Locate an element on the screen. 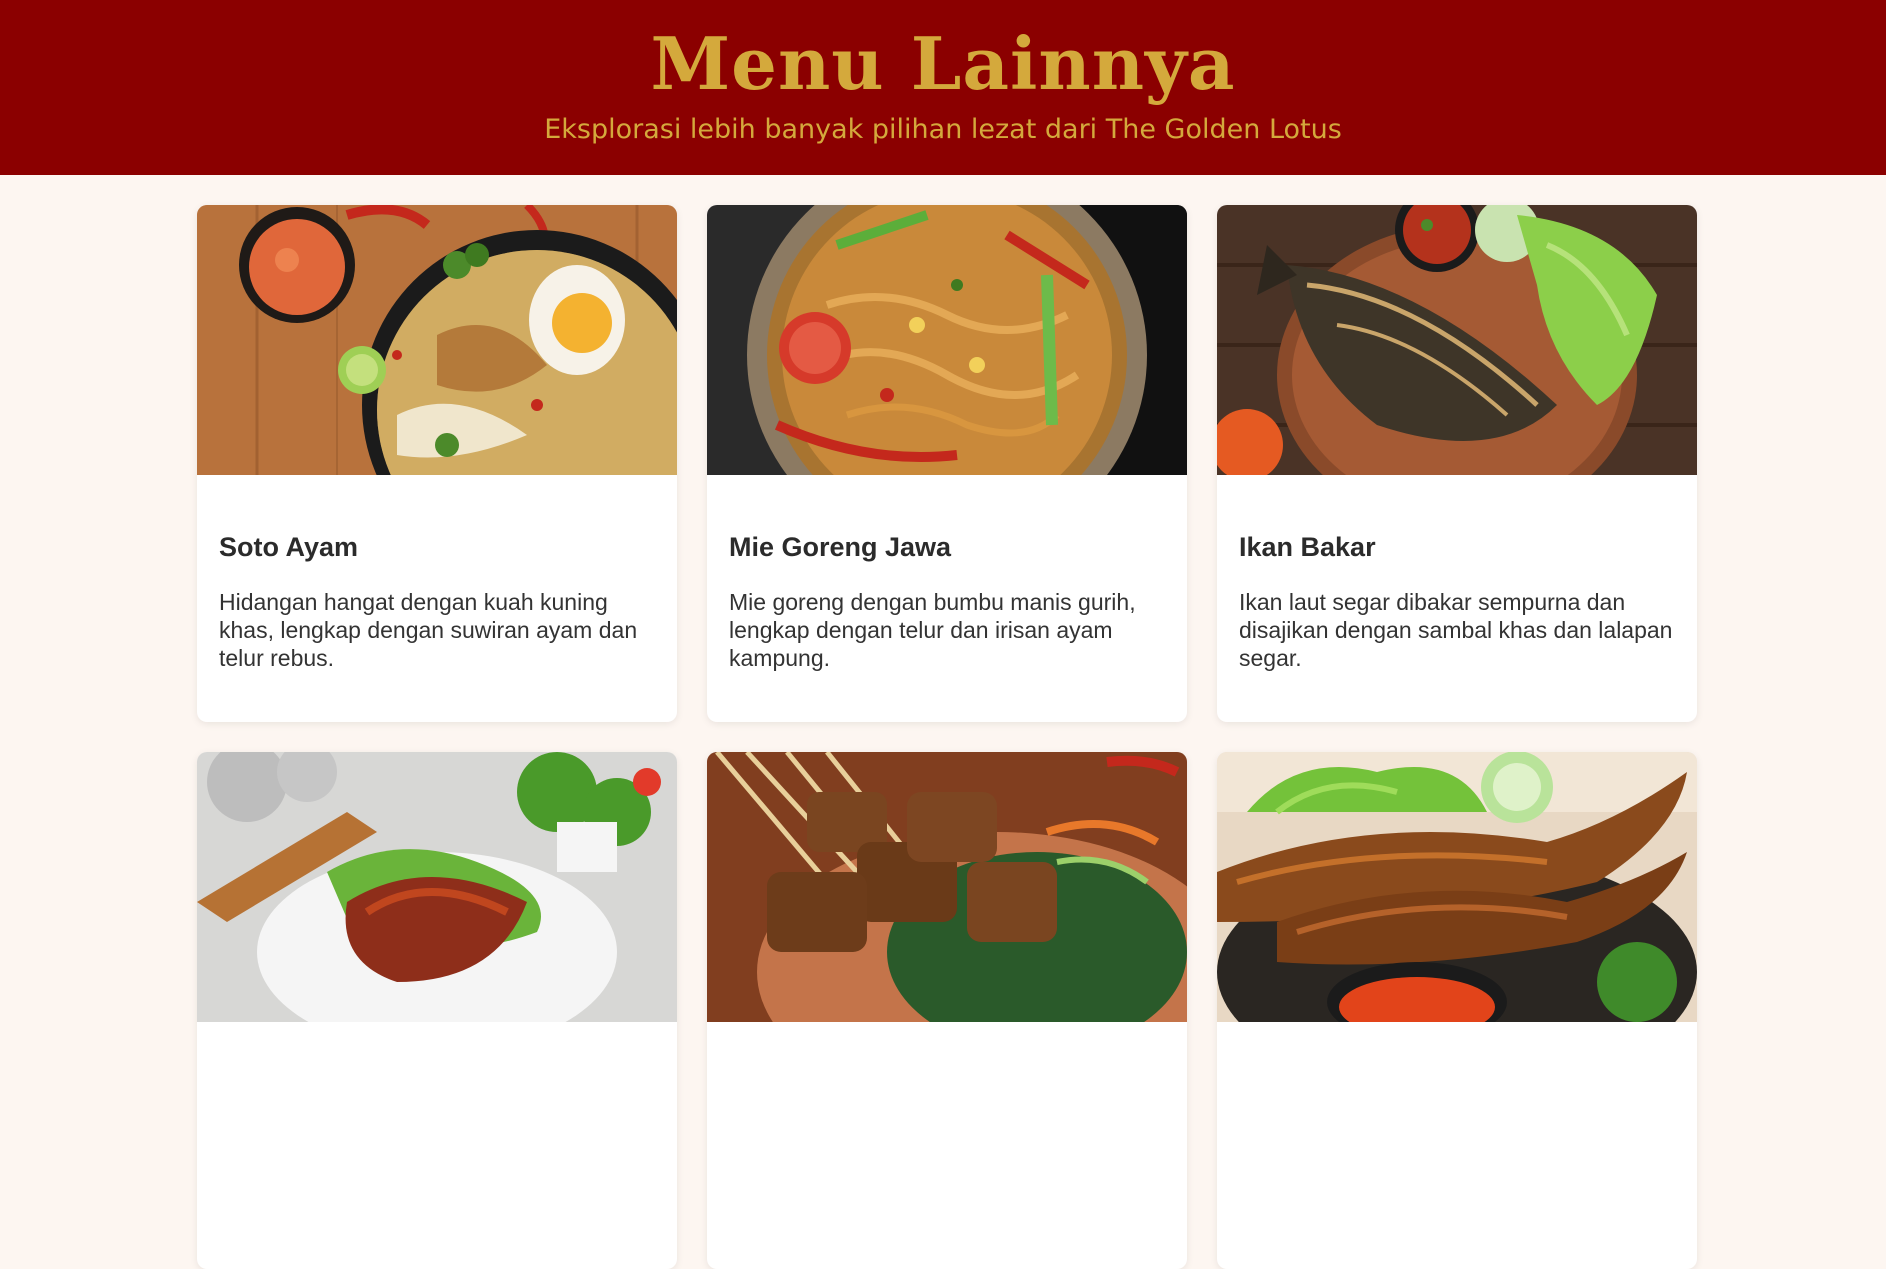  soto-ayam-photo is located at coordinates (437, 340).